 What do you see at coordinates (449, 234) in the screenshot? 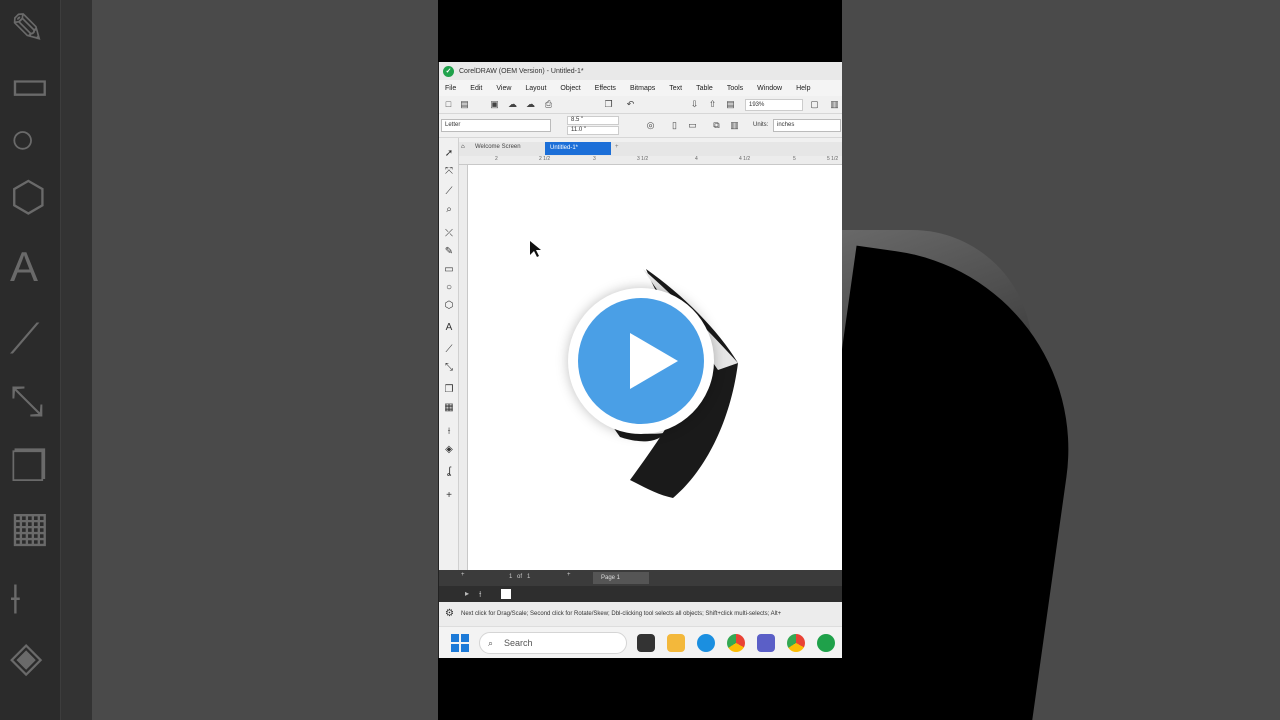
I see `freehand-tool-icon: ⤫` at bounding box center [449, 234].